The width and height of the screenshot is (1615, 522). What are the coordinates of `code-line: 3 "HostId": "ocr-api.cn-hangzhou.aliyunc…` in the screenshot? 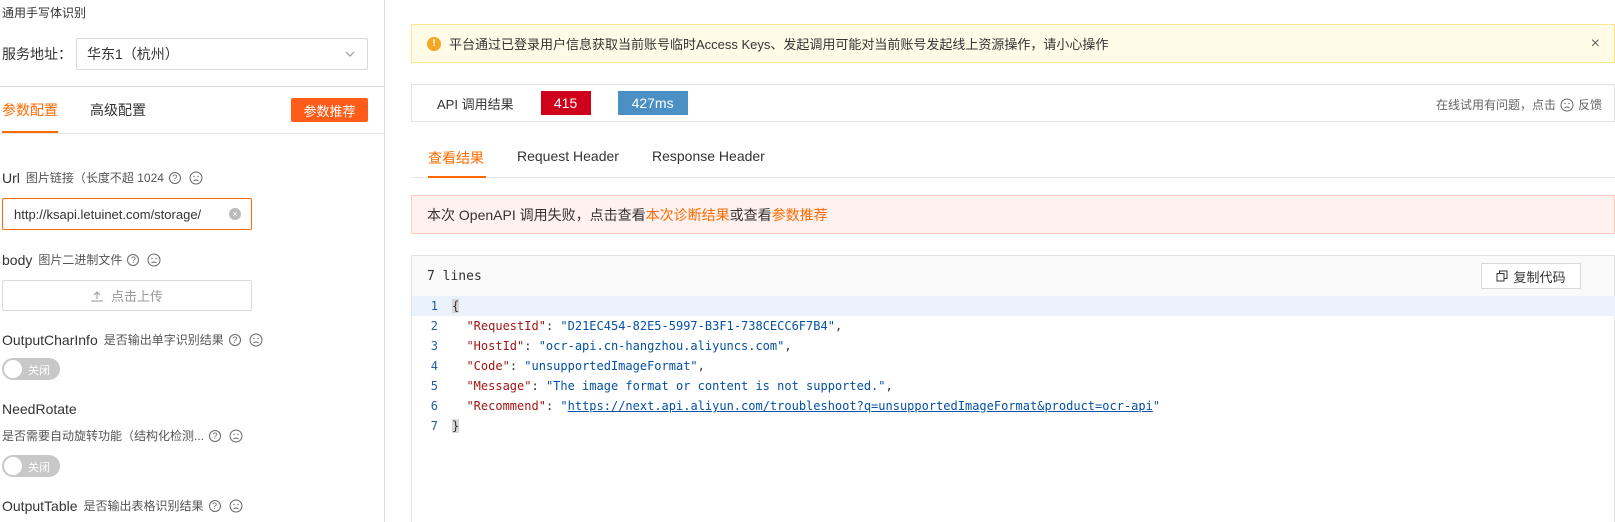 It's located at (1013, 346).